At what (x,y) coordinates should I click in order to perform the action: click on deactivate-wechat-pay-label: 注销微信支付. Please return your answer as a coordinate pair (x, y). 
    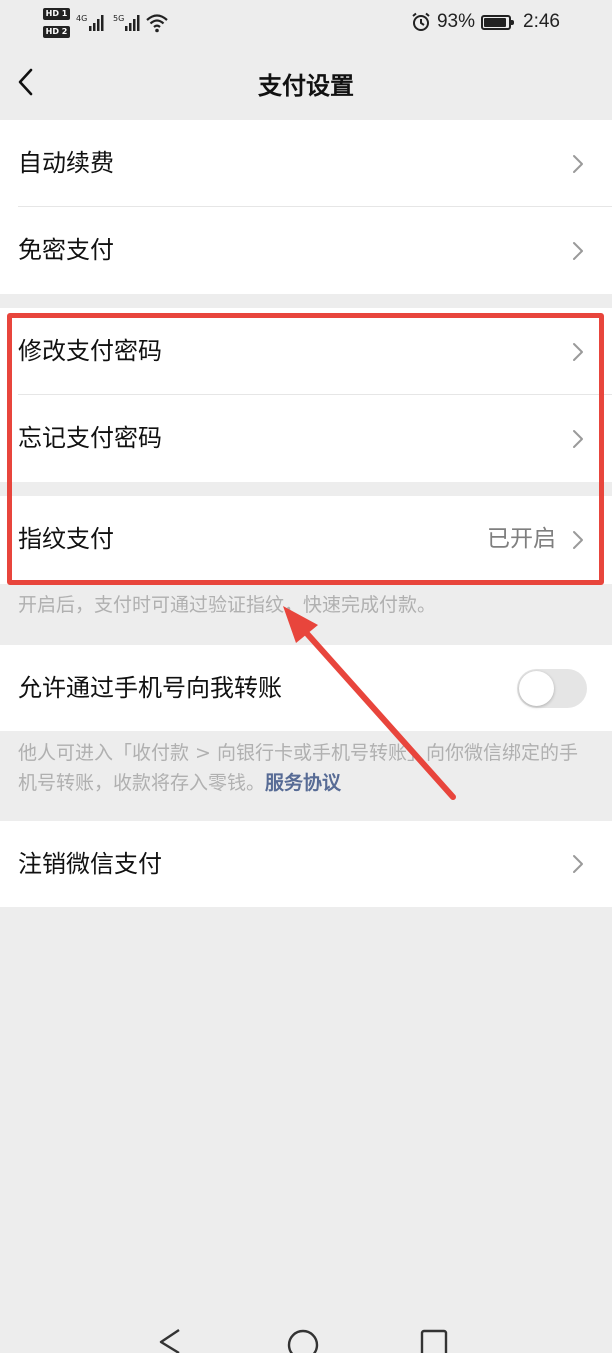
    Looking at the image, I should click on (90, 864).